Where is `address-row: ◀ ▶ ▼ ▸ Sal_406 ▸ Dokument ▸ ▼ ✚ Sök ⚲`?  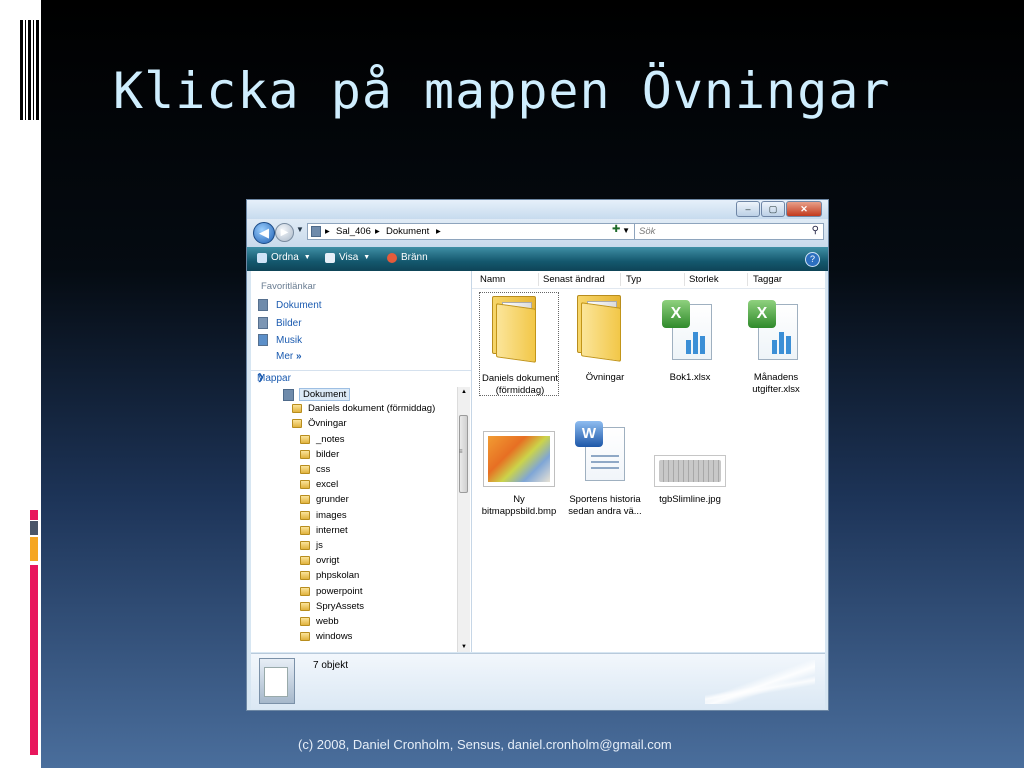 address-row: ◀ ▶ ▼ ▸ Sal_406 ▸ Dokument ▸ ▼ ✚ Sök ⚲ is located at coordinates (537, 233).